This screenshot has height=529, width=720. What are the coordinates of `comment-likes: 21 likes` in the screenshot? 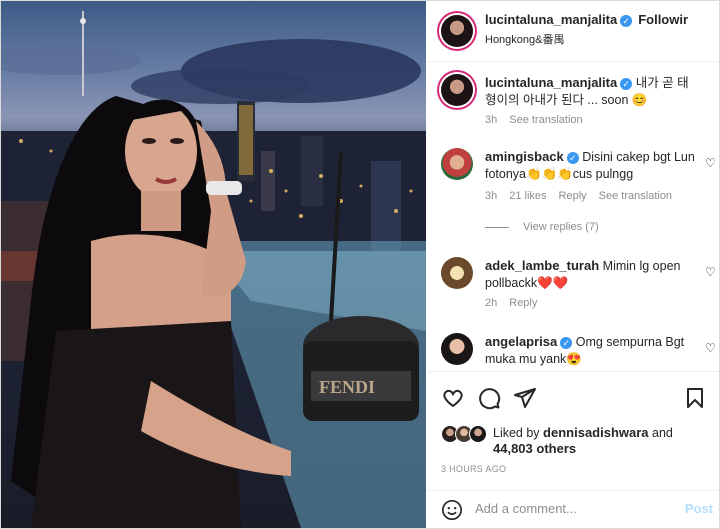 It's located at (527, 196).